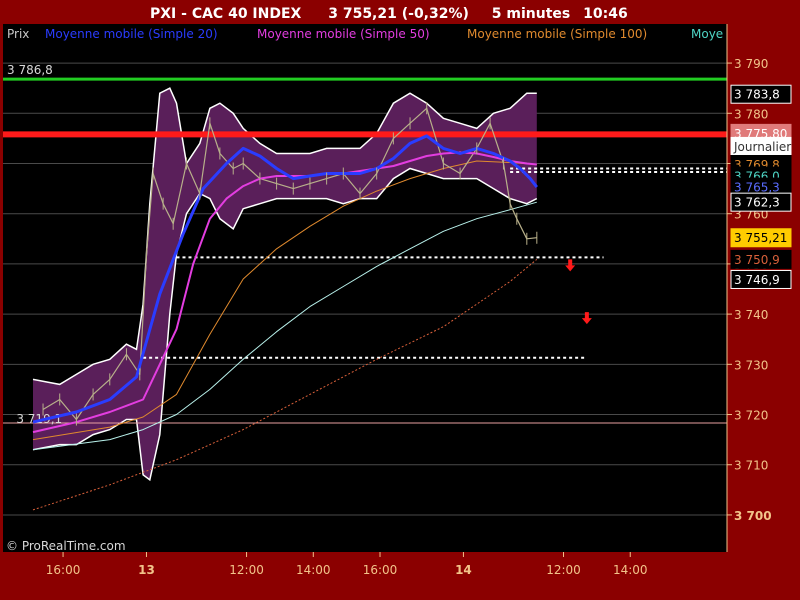  I want to click on y-tick-label: 3 710, so click(751, 466).